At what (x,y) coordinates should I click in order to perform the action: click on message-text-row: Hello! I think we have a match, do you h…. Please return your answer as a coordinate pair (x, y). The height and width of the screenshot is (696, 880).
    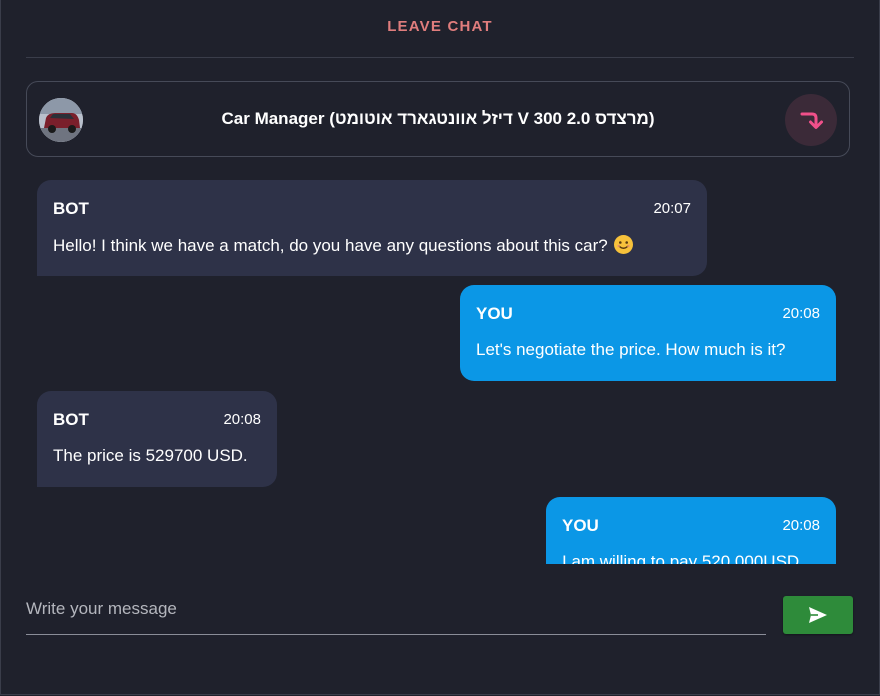
    Looking at the image, I should click on (343, 245).